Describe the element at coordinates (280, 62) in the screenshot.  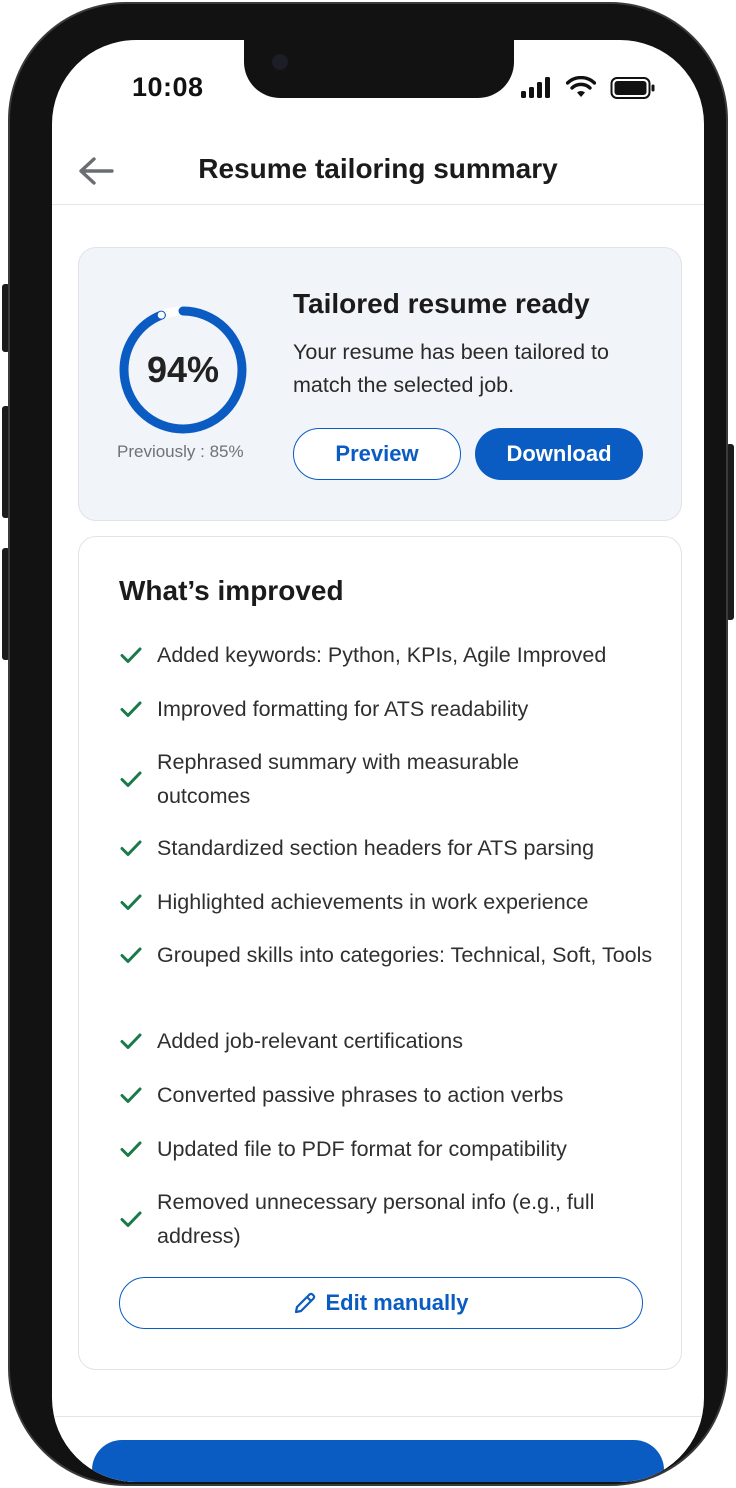
I see `camera` at that location.